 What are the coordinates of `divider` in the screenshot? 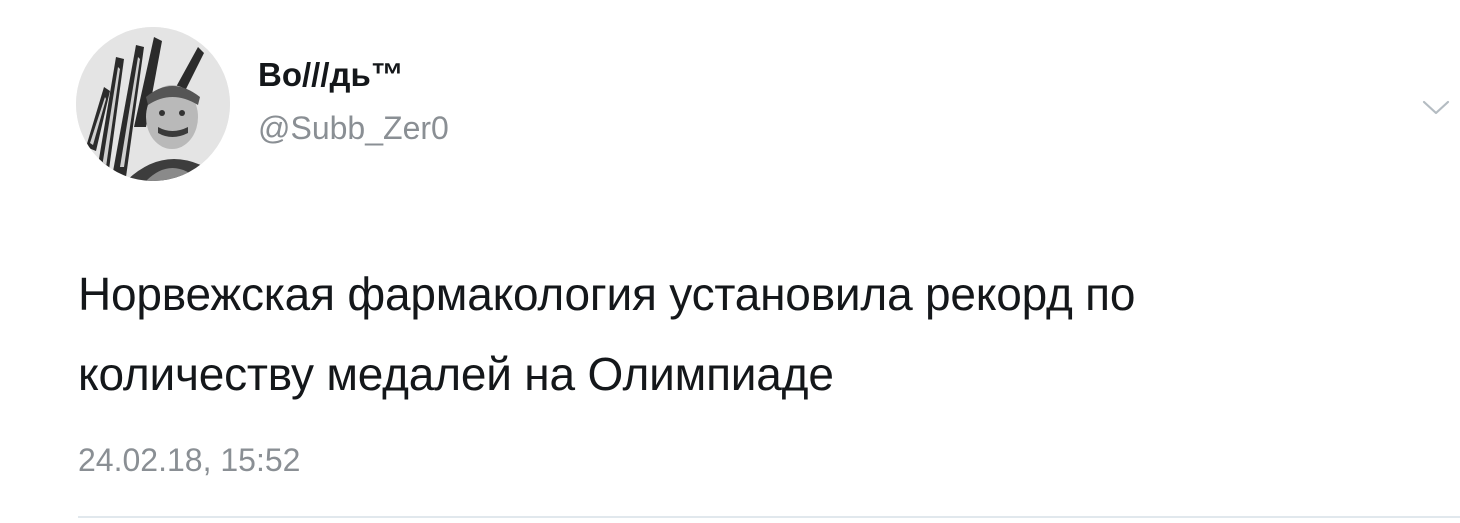 It's located at (769, 517).